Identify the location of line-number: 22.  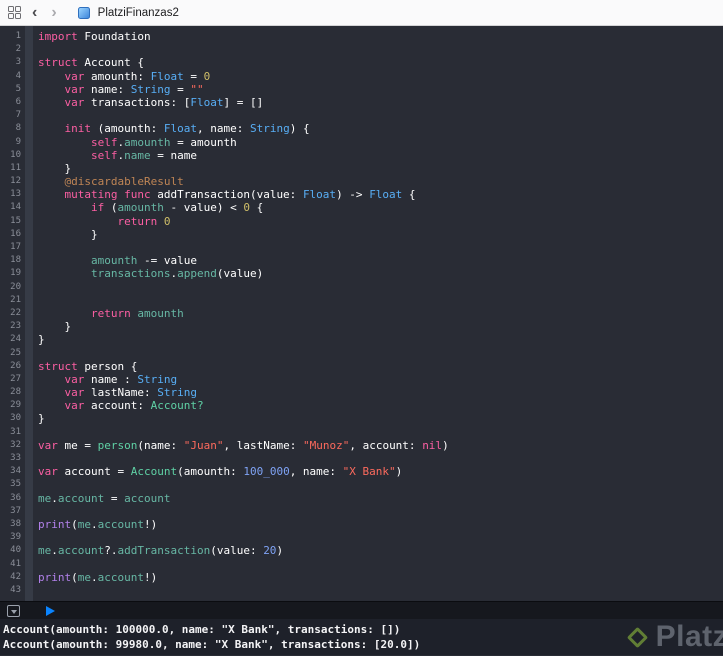
(12, 313).